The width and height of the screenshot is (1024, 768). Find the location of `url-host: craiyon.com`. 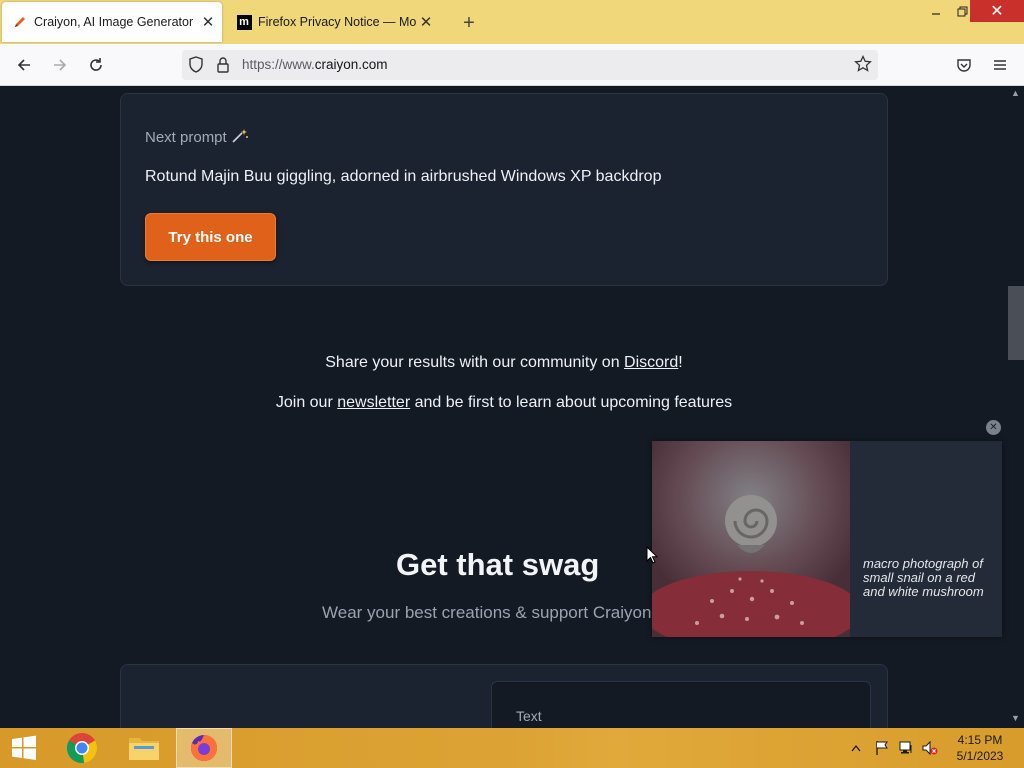

url-host: craiyon.com is located at coordinates (351, 64).